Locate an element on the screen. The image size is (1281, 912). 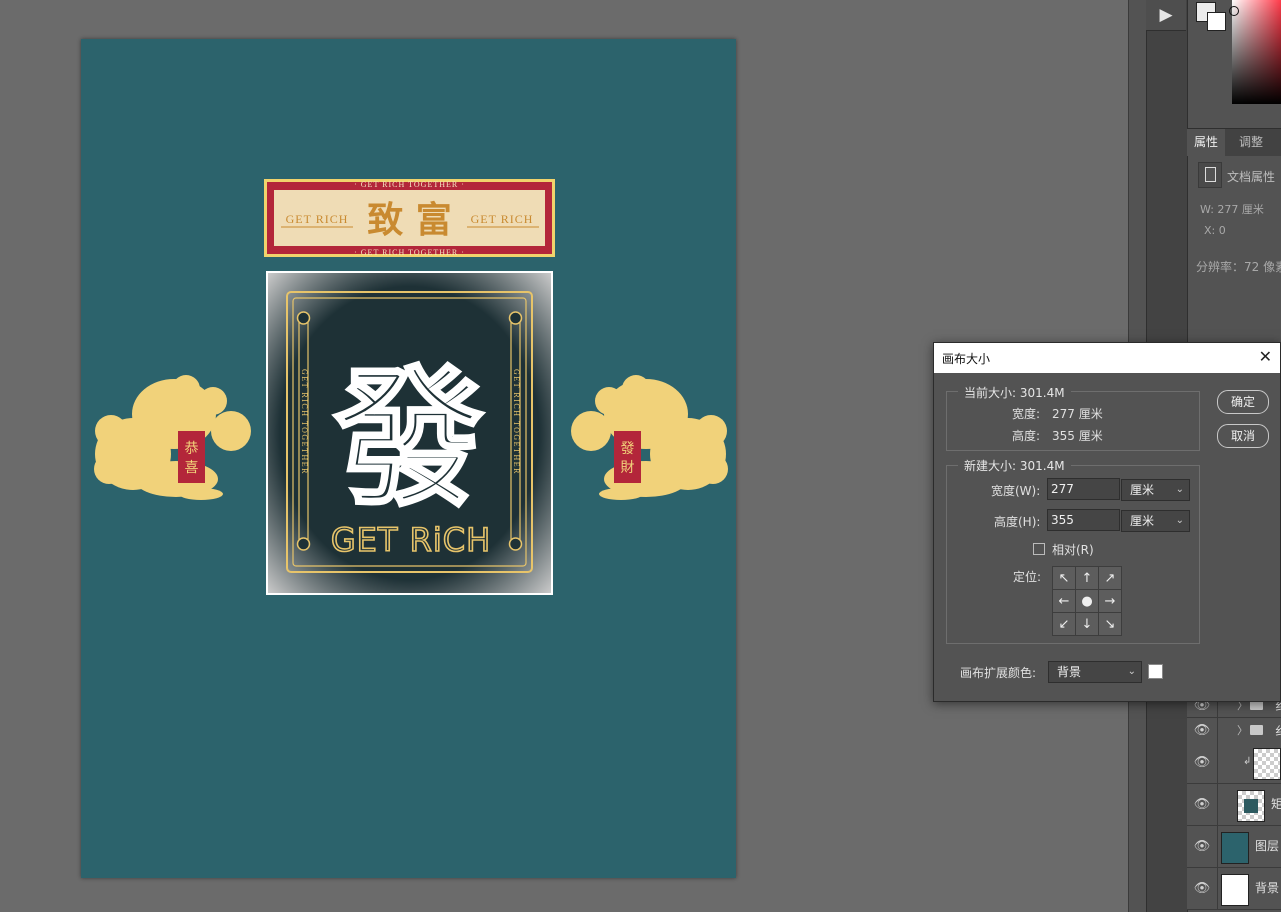
properties-tabs: 属性 调整 is located at coordinates (1234, 142).